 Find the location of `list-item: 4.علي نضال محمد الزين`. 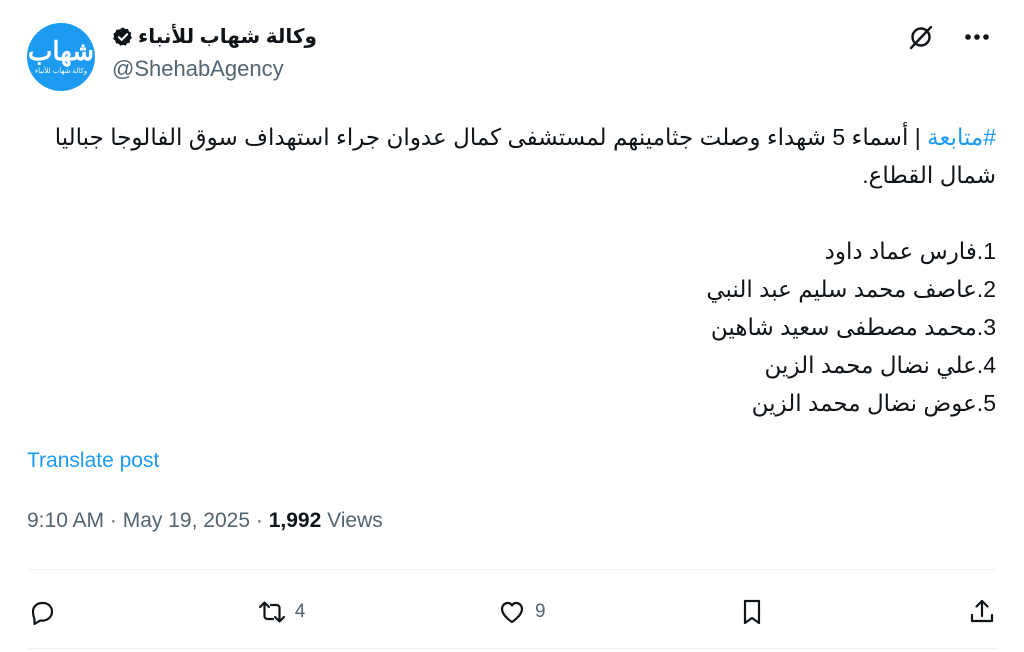

list-item: 4.علي نضال محمد الزين is located at coordinates (880, 365).